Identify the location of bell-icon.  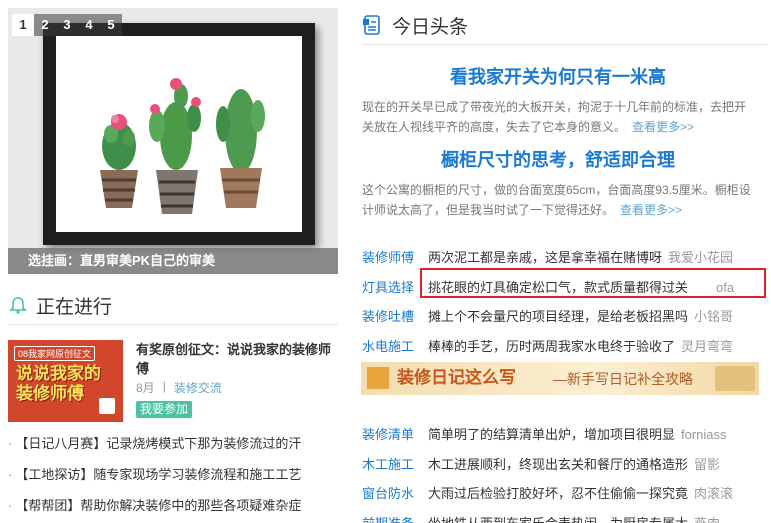
(18, 305).